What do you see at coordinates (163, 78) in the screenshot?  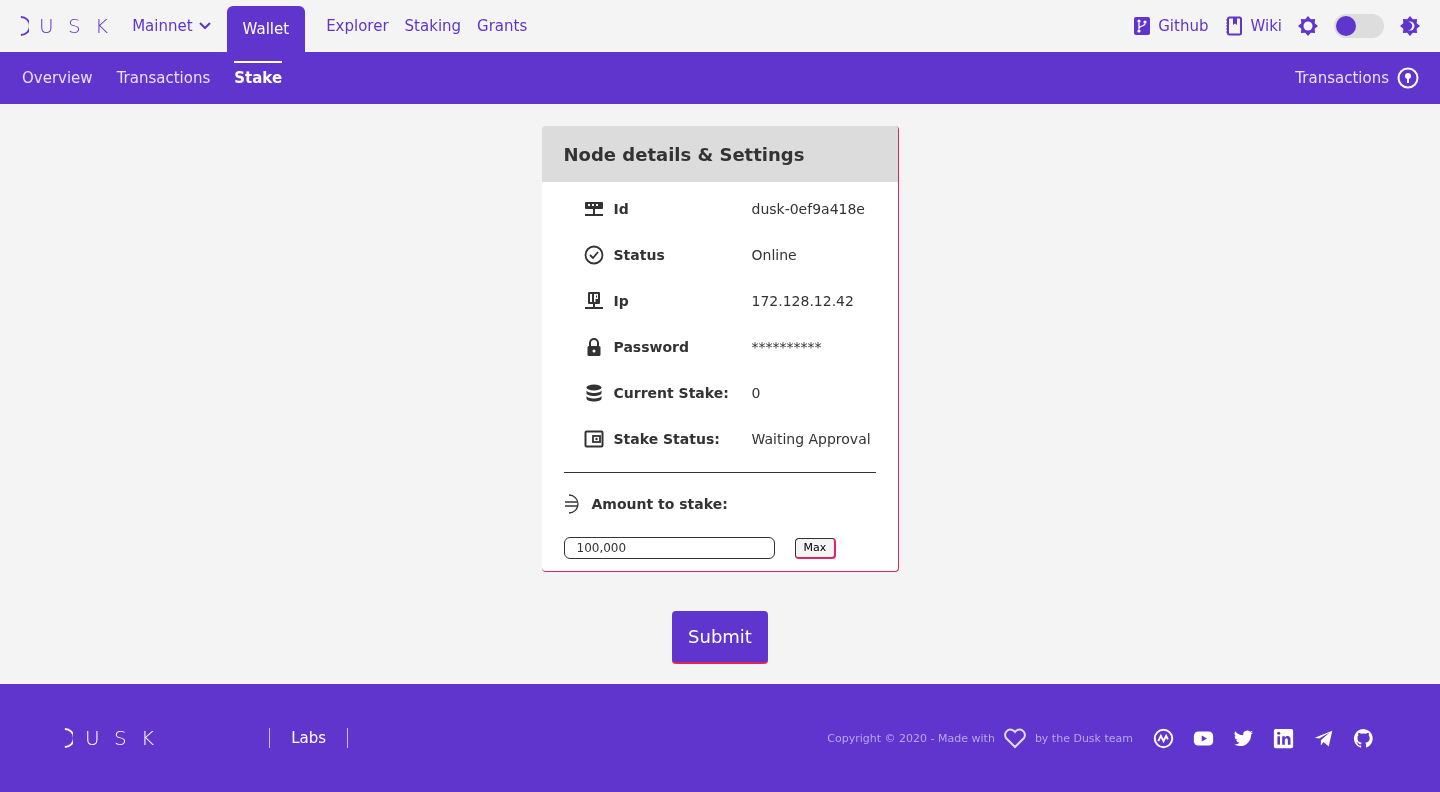 I see `sub-tab: Transactions` at bounding box center [163, 78].